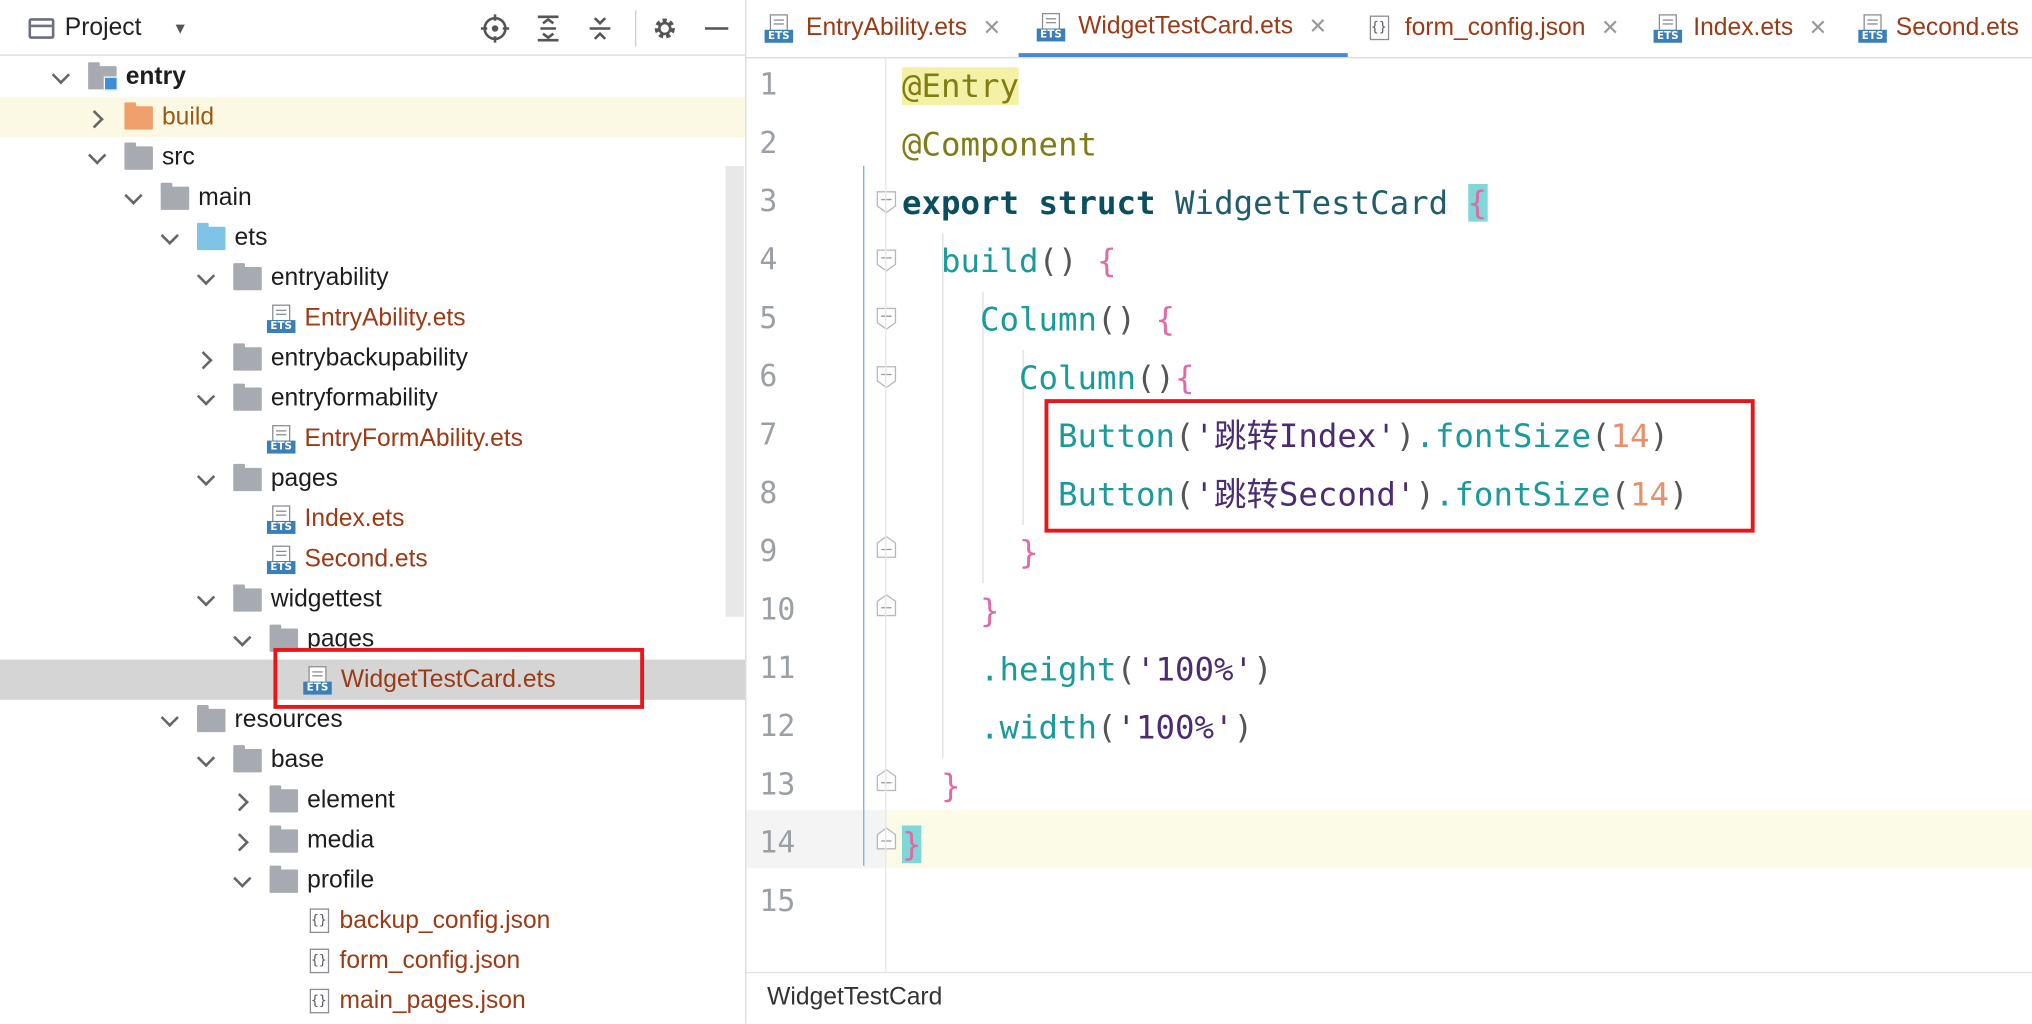 This screenshot has height=1024, width=2032. I want to click on tab-label: WidgetTestCard.ets, so click(1186, 26).